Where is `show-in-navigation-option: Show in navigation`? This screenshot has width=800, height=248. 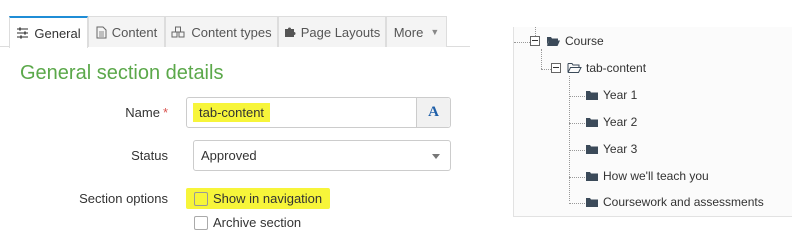
show-in-navigation-option: Show in navigation is located at coordinates (258, 198).